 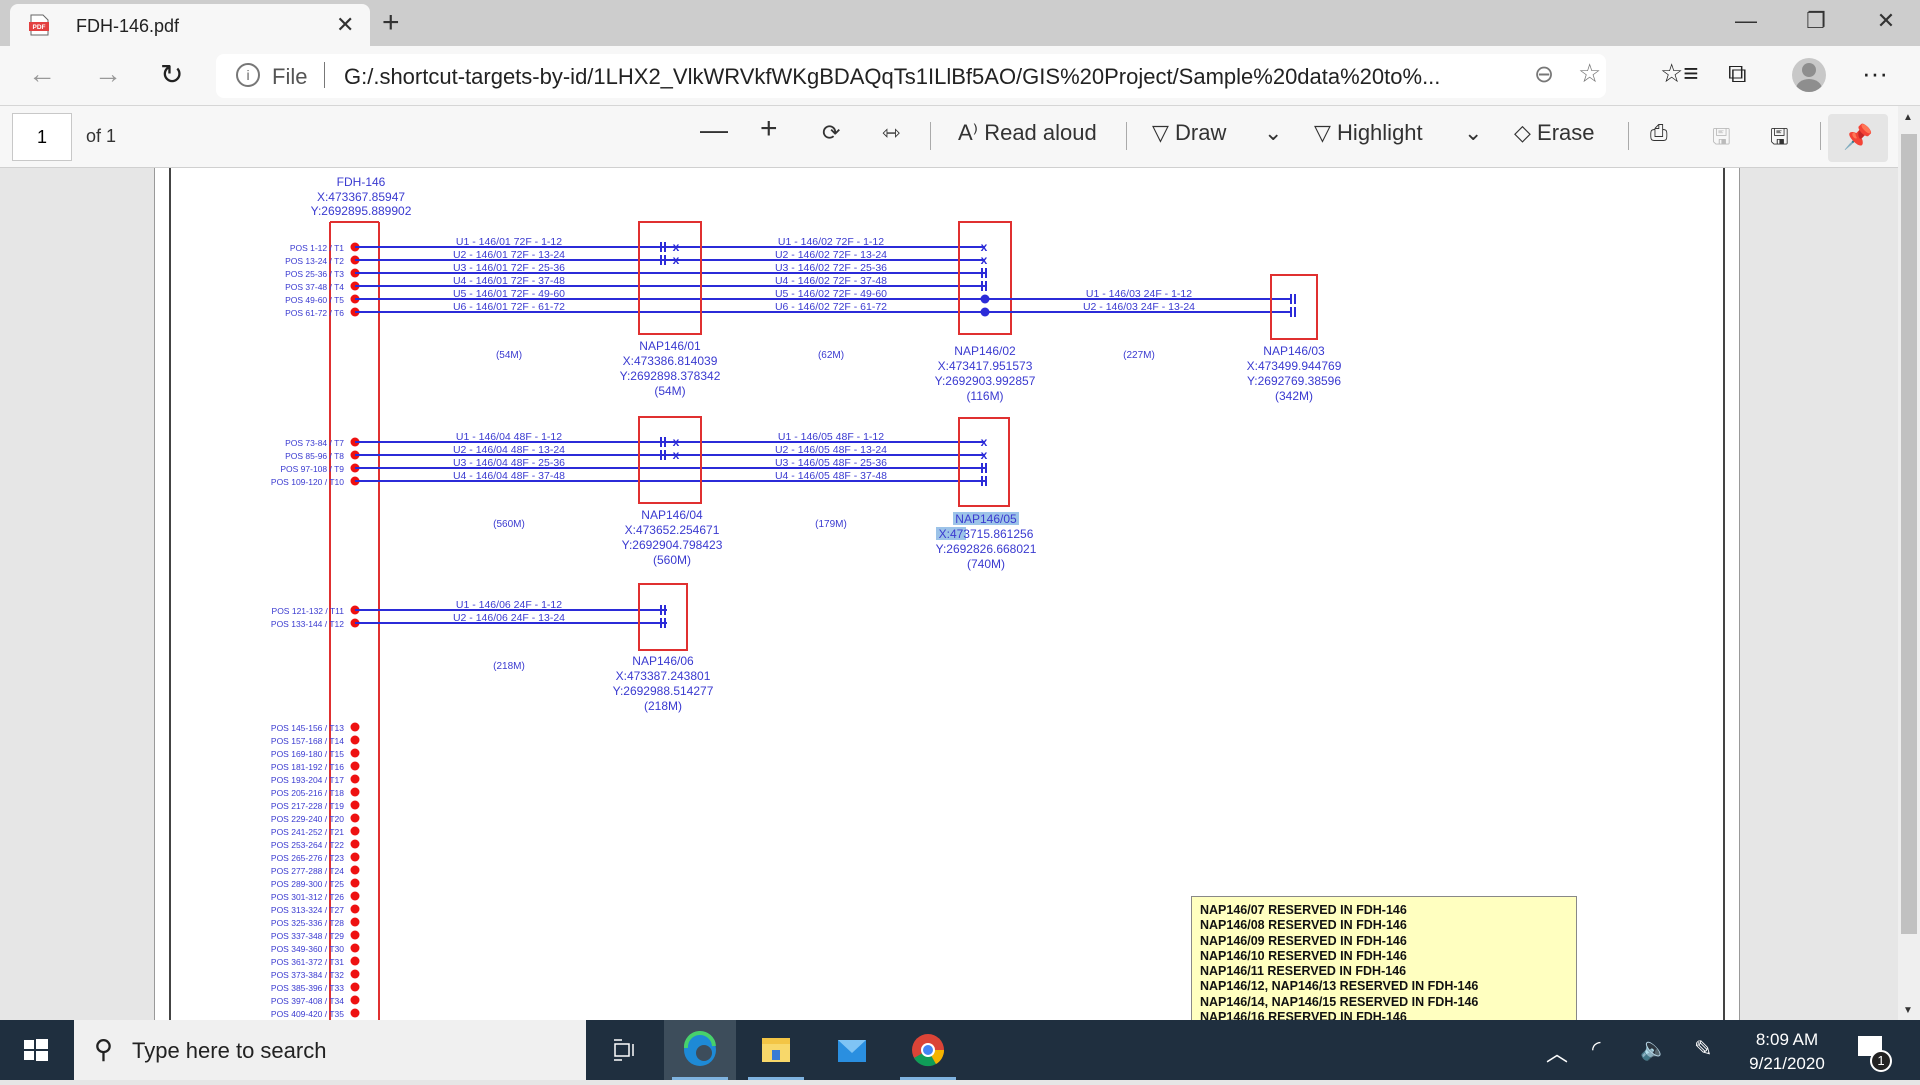 What do you see at coordinates (1779, 139) in the screenshot?
I see `save-as-icon: 🖫` at bounding box center [1779, 139].